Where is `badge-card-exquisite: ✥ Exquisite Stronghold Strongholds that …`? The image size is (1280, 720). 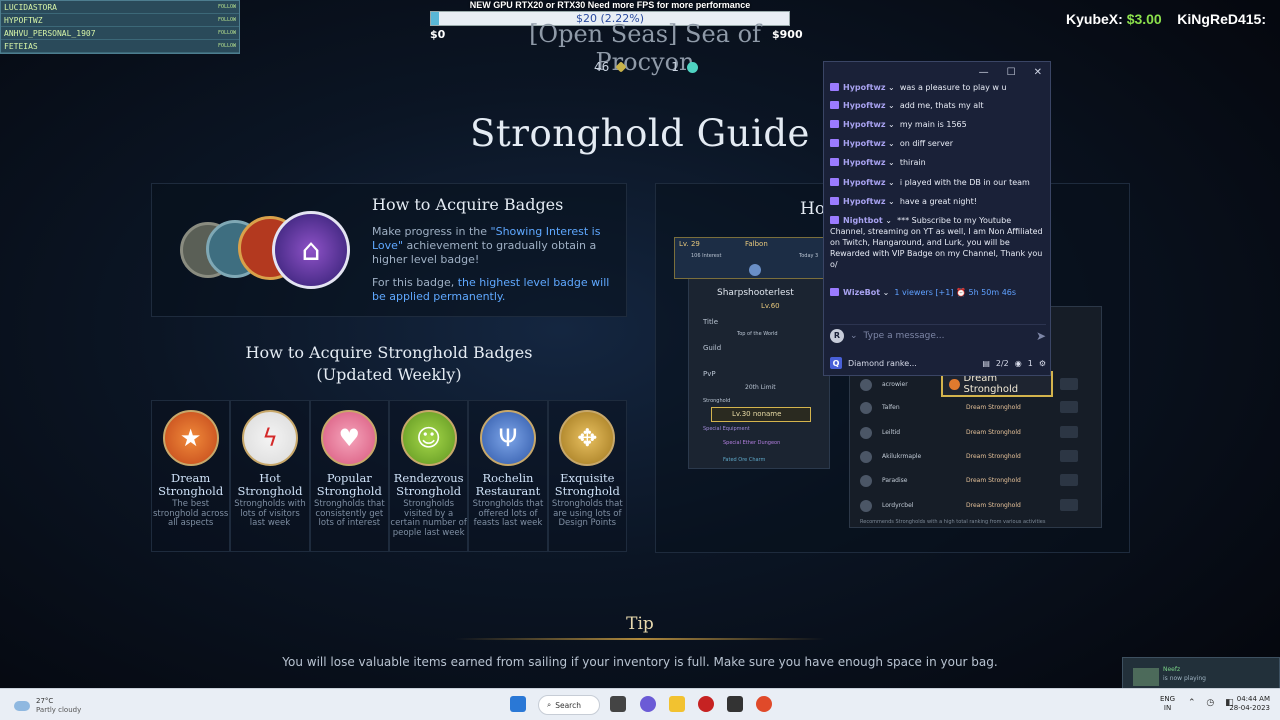 badge-card-exquisite: ✥ Exquisite Stronghold Strongholds that … is located at coordinates (587, 476).